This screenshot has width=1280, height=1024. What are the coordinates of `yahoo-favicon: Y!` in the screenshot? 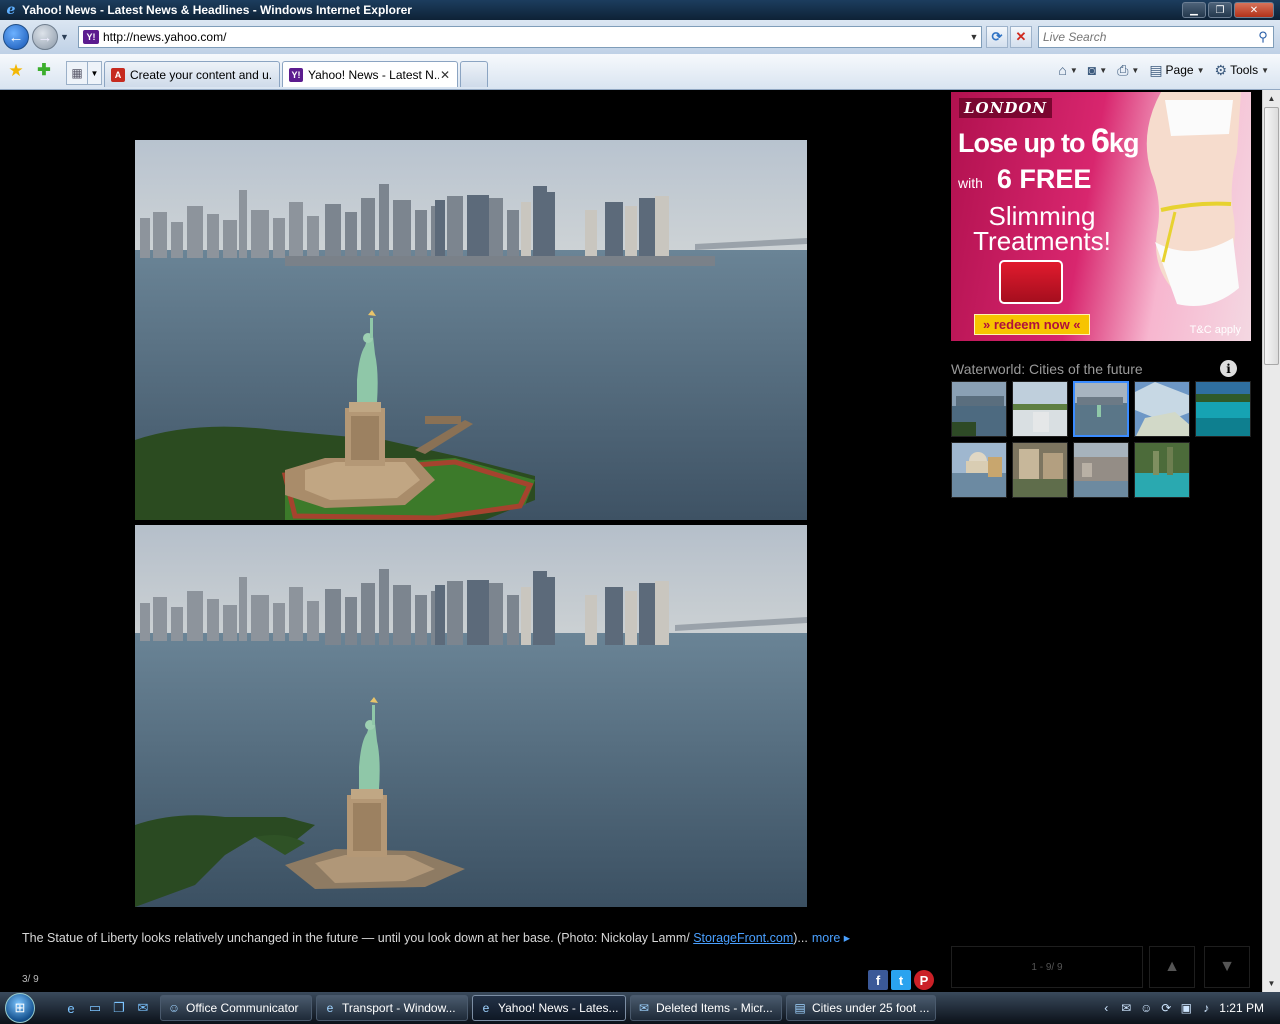 It's located at (91, 37).